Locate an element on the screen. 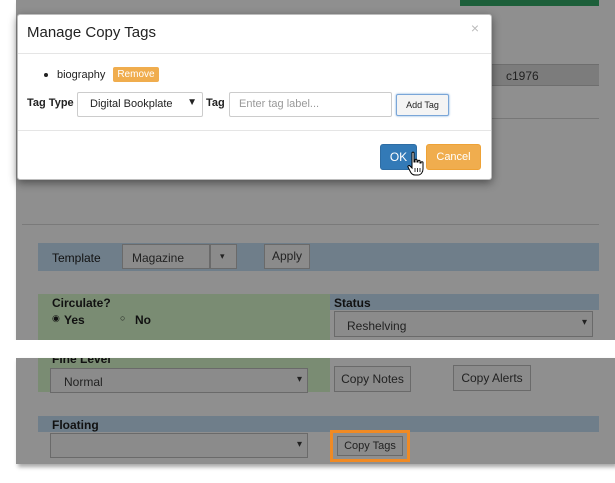  copy-tags-button: Copy Tags is located at coordinates (370, 446).